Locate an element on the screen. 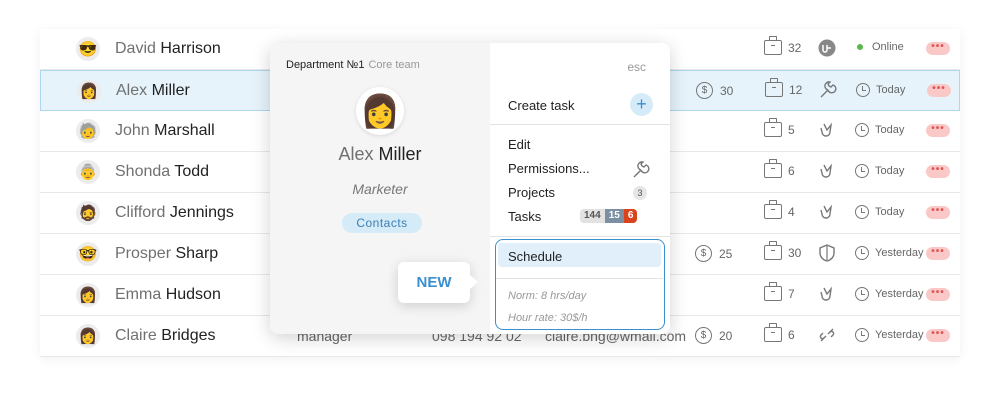 This screenshot has width=1000, height=418. tasks-total-badge: 144 is located at coordinates (592, 216).